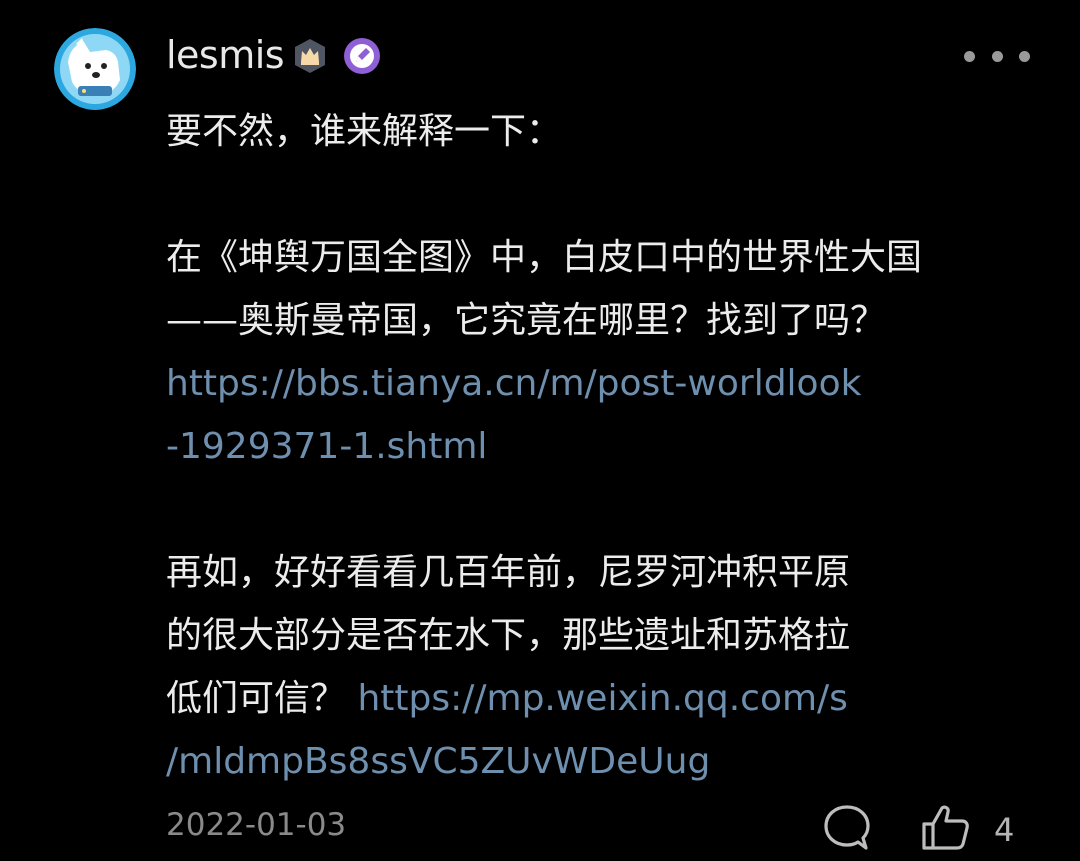 Image resolution: width=1080 pixels, height=861 pixels. I want to click on post-text: 在《坤舆万国全图》中，白皮口中的世界性大国, so click(544, 257).